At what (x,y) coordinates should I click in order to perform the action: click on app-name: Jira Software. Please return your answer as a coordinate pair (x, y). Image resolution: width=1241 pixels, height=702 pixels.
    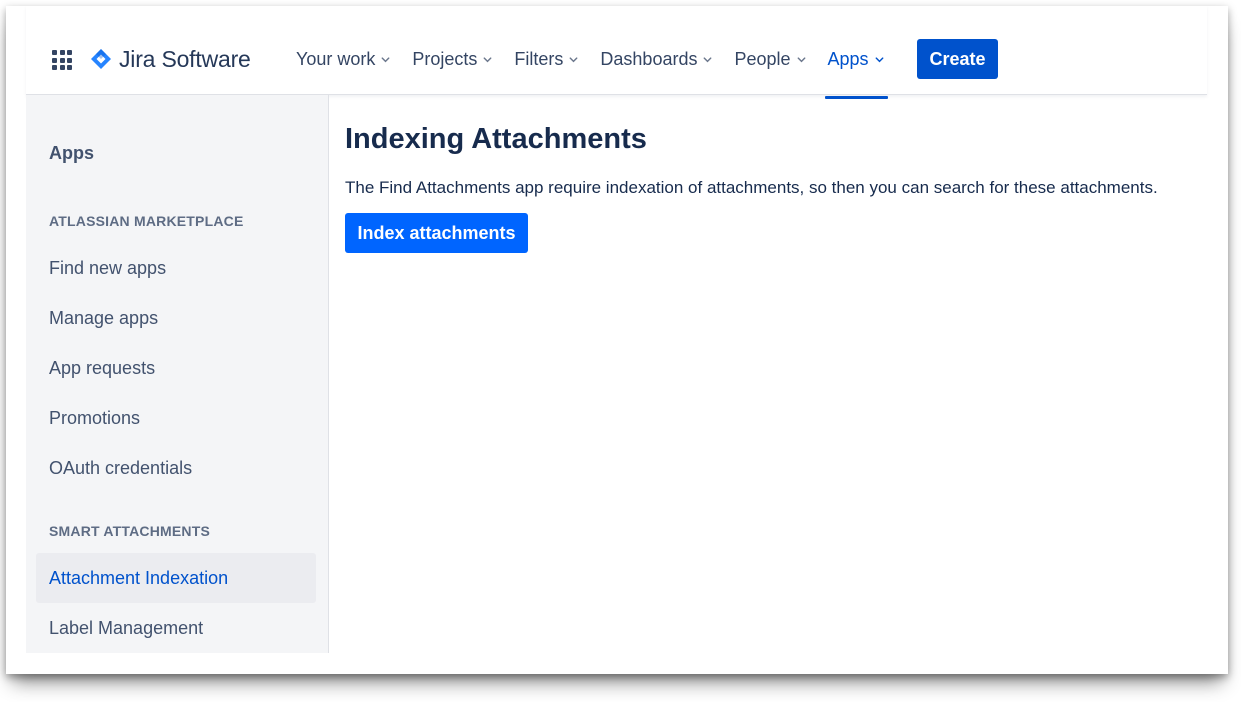
    Looking at the image, I should click on (185, 58).